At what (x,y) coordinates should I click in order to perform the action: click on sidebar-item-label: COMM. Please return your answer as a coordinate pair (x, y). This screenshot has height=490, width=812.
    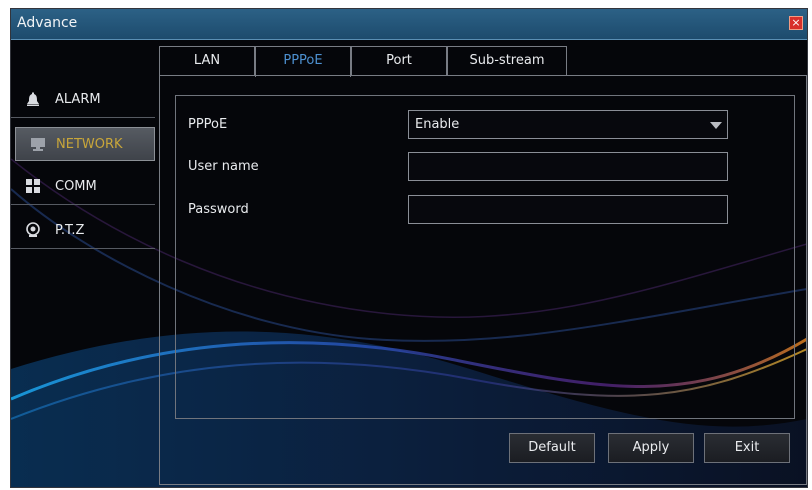
    Looking at the image, I should click on (76, 186).